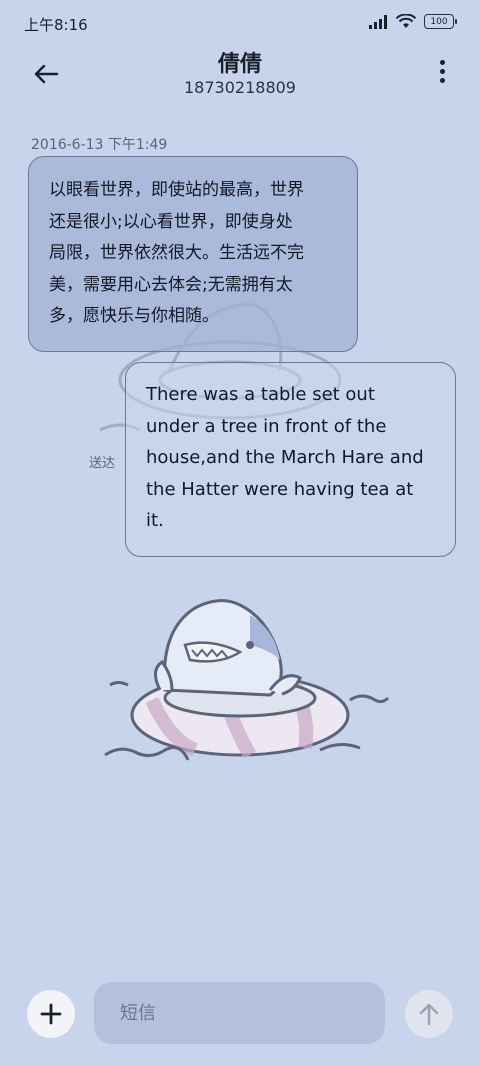 This screenshot has width=480, height=1066. I want to click on send-button, so click(429, 1014).